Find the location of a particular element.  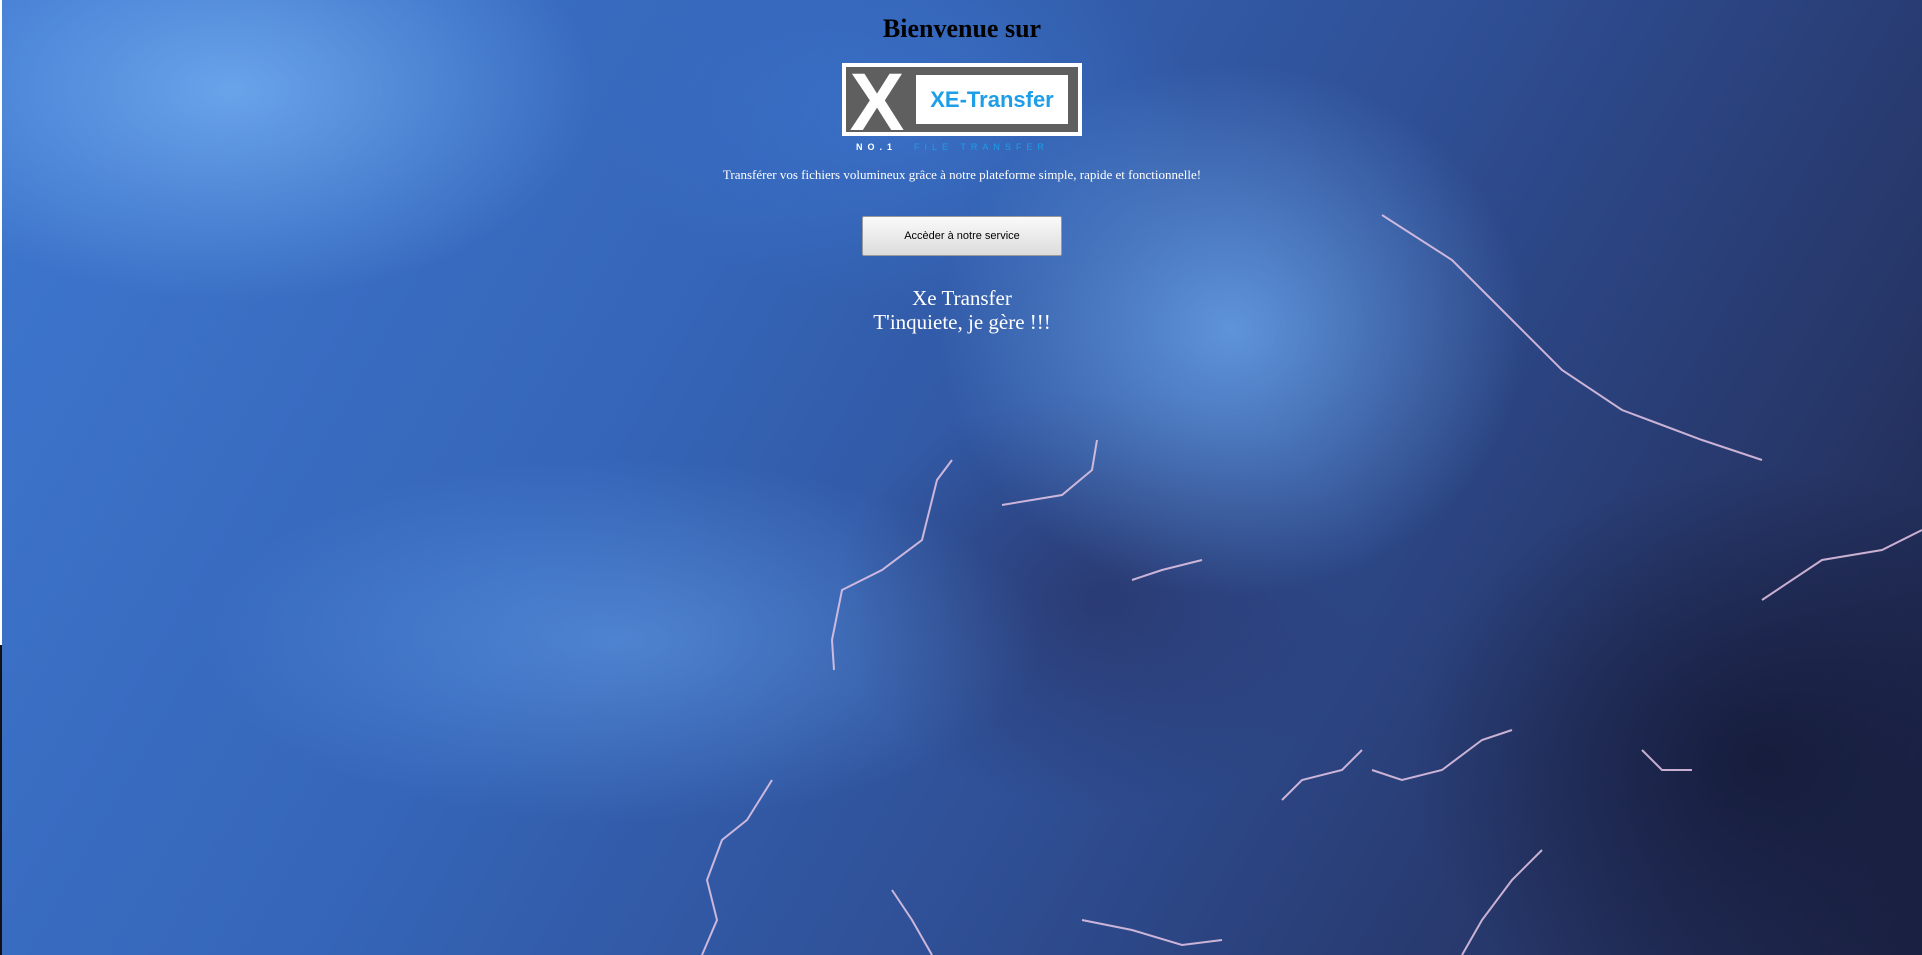

svg-text: XE-Transfer is located at coordinates (992, 99).